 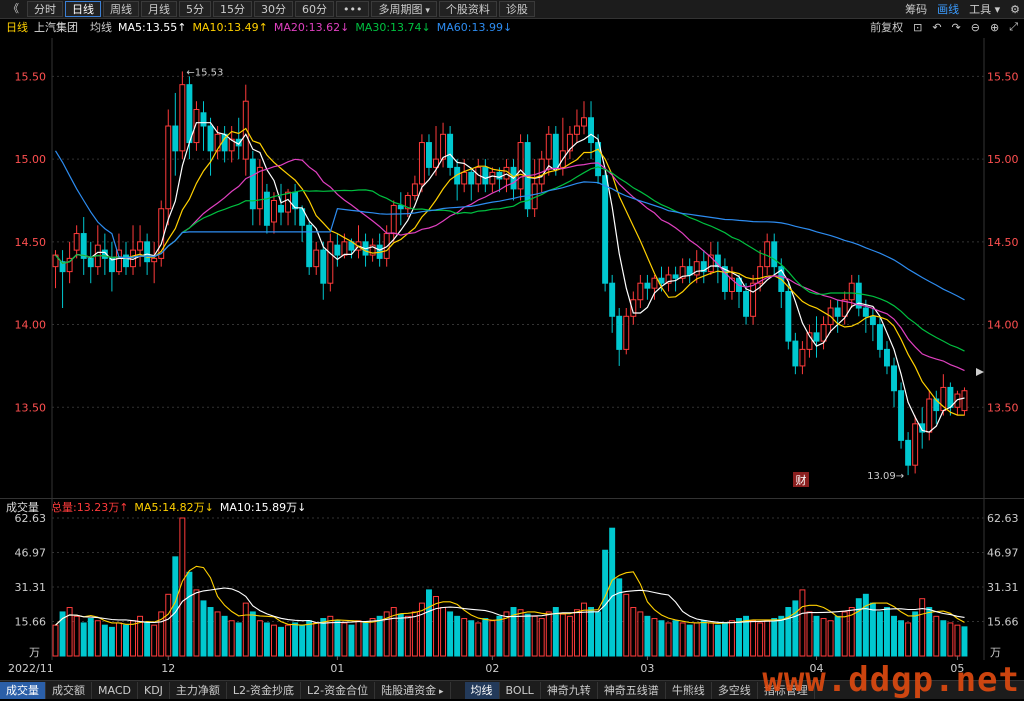 What do you see at coordinates (31, 242) in the screenshot?
I see `price-tick-left: 14.50` at bounding box center [31, 242].